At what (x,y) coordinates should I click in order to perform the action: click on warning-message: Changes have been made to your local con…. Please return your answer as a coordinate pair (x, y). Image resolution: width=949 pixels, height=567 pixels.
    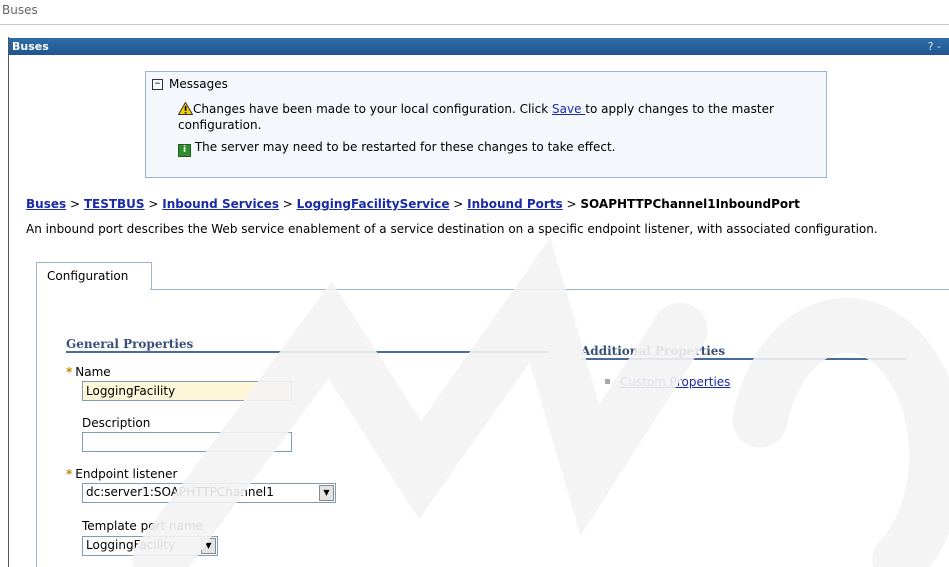
    Looking at the image, I should click on (498, 117).